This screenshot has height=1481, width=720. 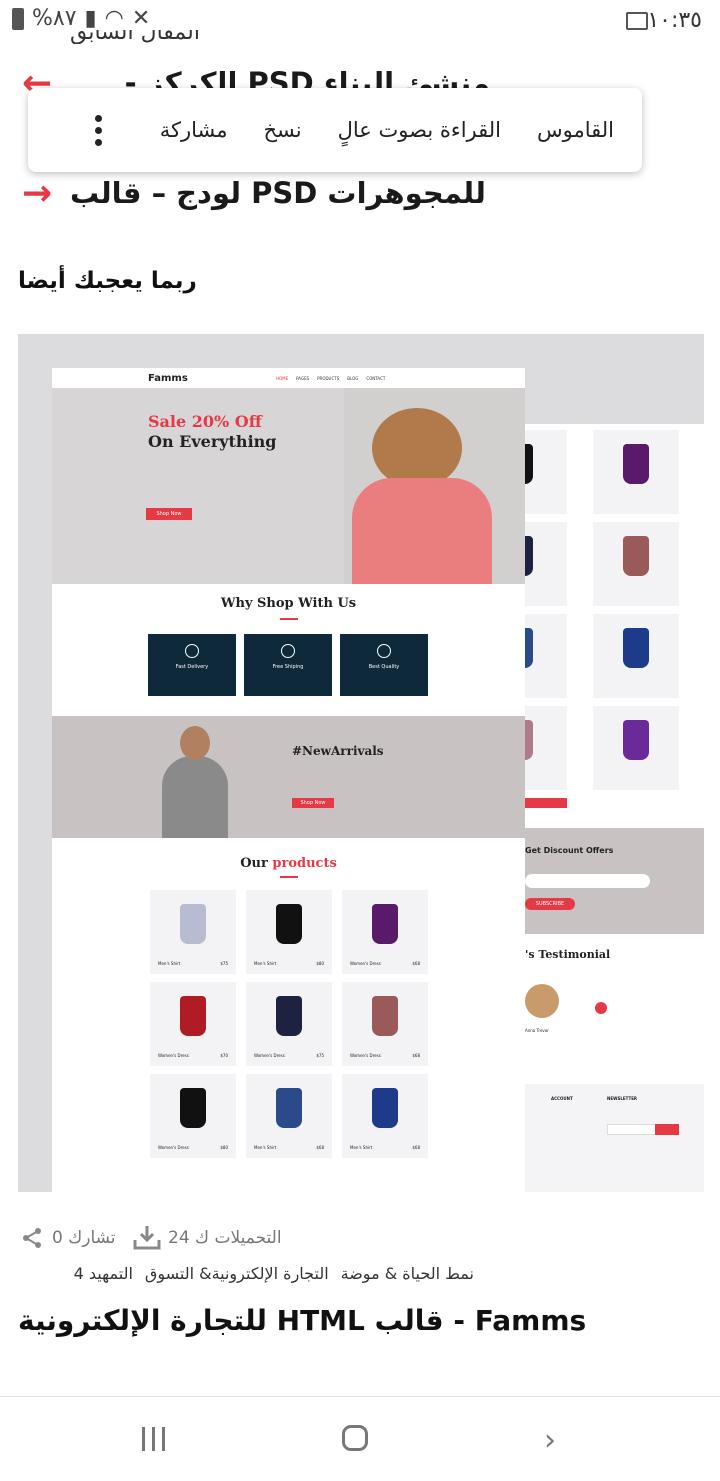 What do you see at coordinates (103, 1273) in the screenshot?
I see `tag-bootstrap: التمهيد 4` at bounding box center [103, 1273].